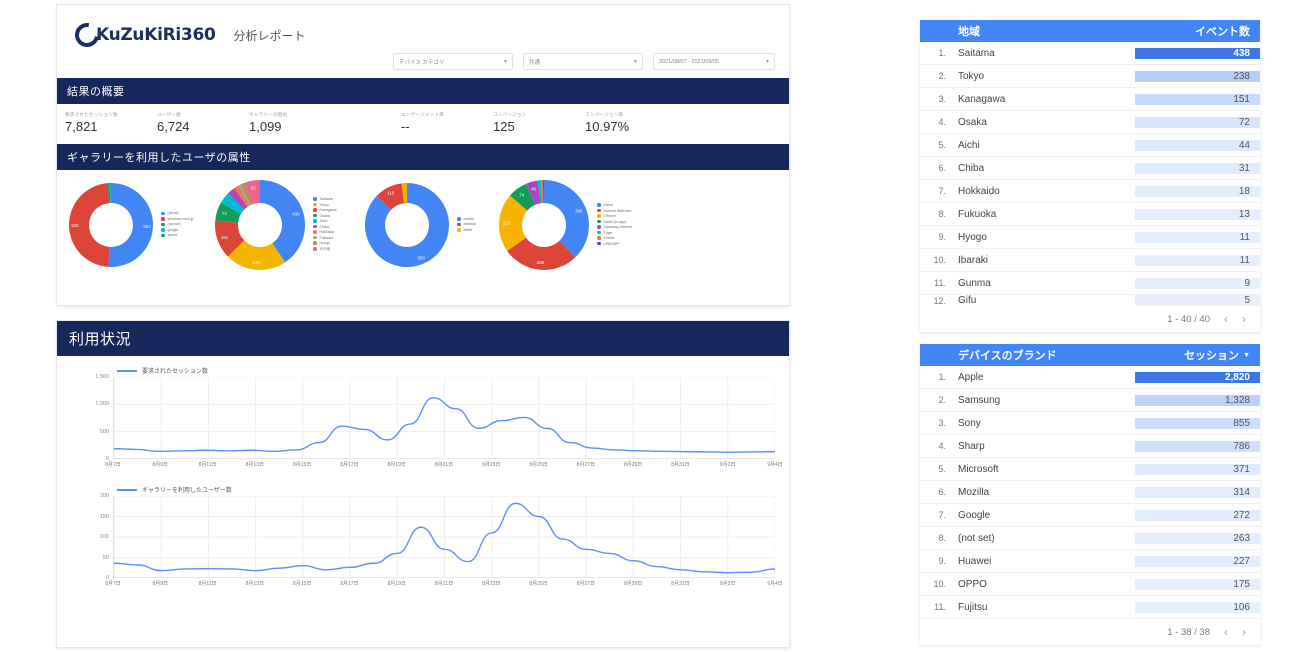  I want to click on table-row: 11. Gunma 9, so click(1090, 283).